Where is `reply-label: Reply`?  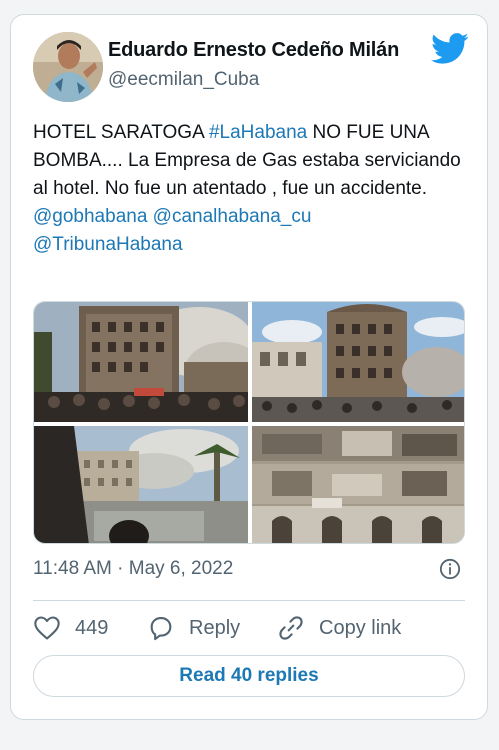
reply-label: Reply is located at coordinates (215, 627).